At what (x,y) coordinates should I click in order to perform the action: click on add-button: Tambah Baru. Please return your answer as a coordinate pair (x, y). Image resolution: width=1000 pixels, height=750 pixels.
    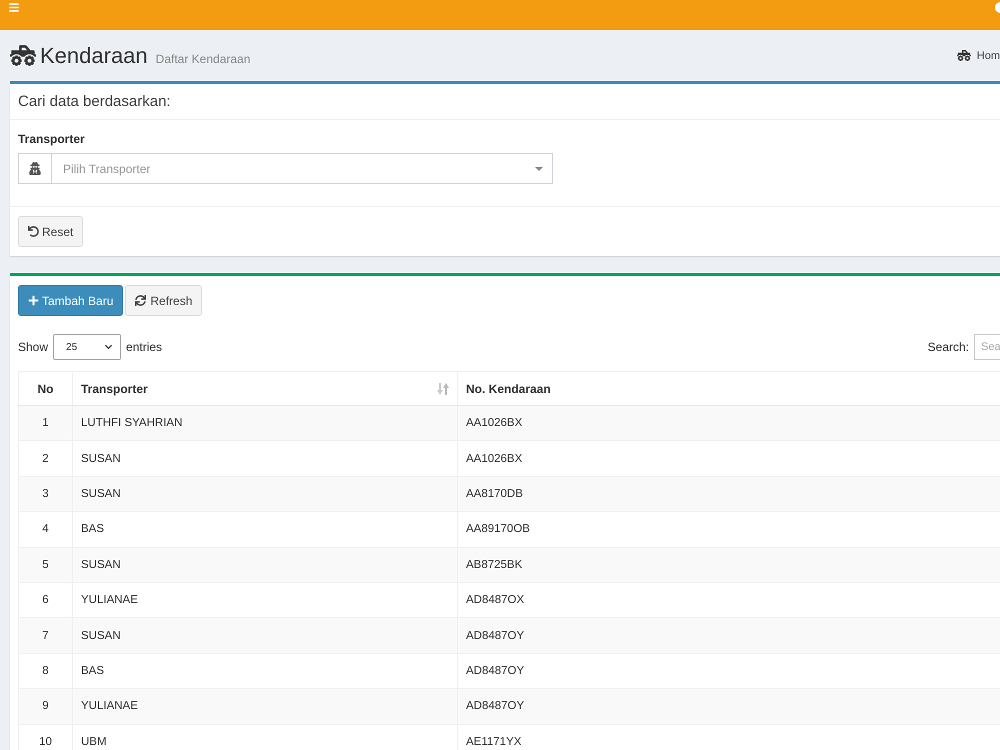
    Looking at the image, I should click on (71, 300).